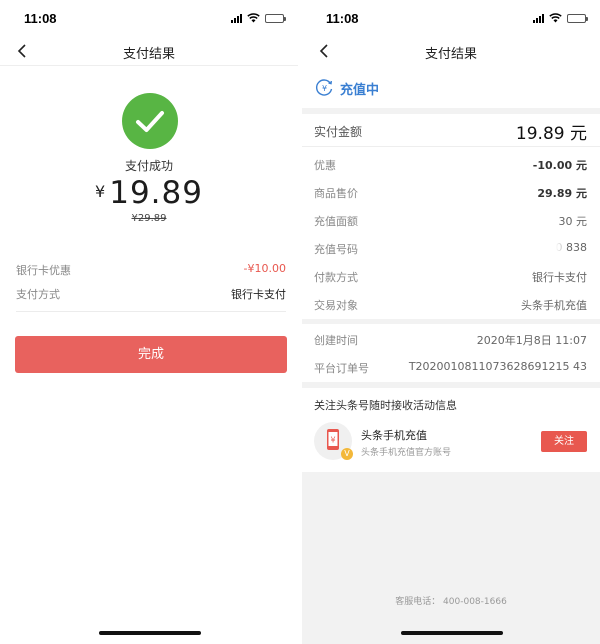 The image size is (600, 644). What do you see at coordinates (360, 90) in the screenshot?
I see `recharge-status-label: 充值中` at bounding box center [360, 90].